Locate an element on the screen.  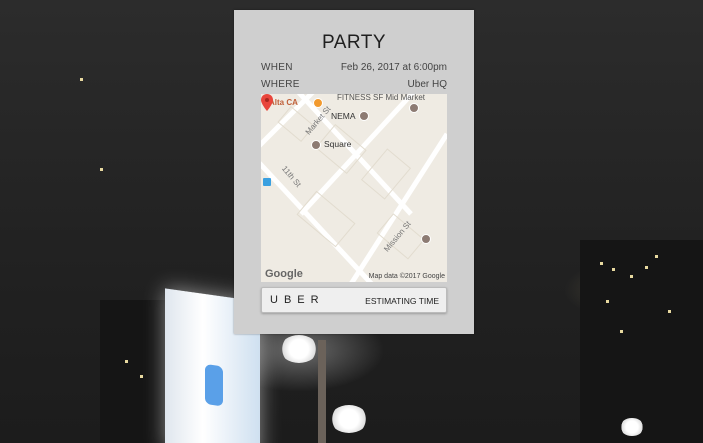
when-row: WHEN Feb 26, 2017 at 6:00pm is located at coordinates (354, 67).